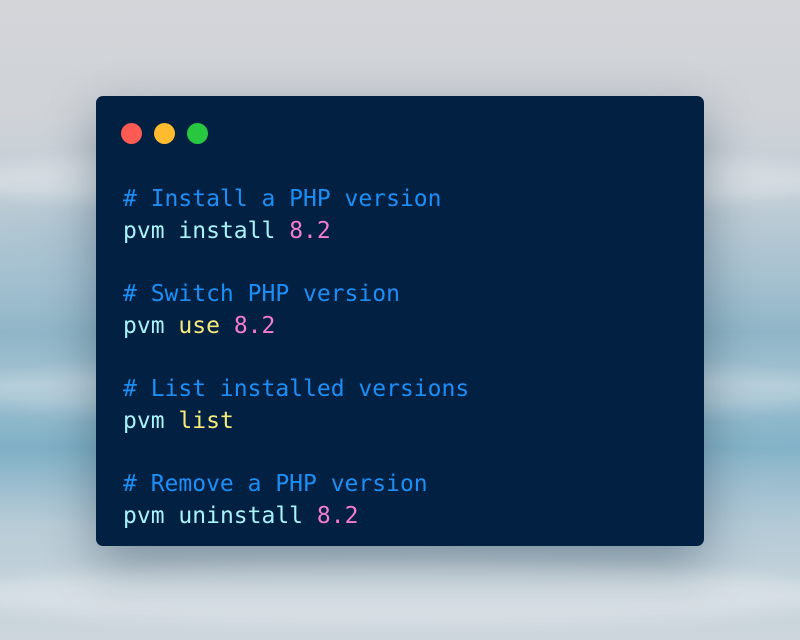 This screenshot has width=800, height=640. Describe the element at coordinates (296, 327) in the screenshot. I see `code-line: pvm use 8.2` at that location.